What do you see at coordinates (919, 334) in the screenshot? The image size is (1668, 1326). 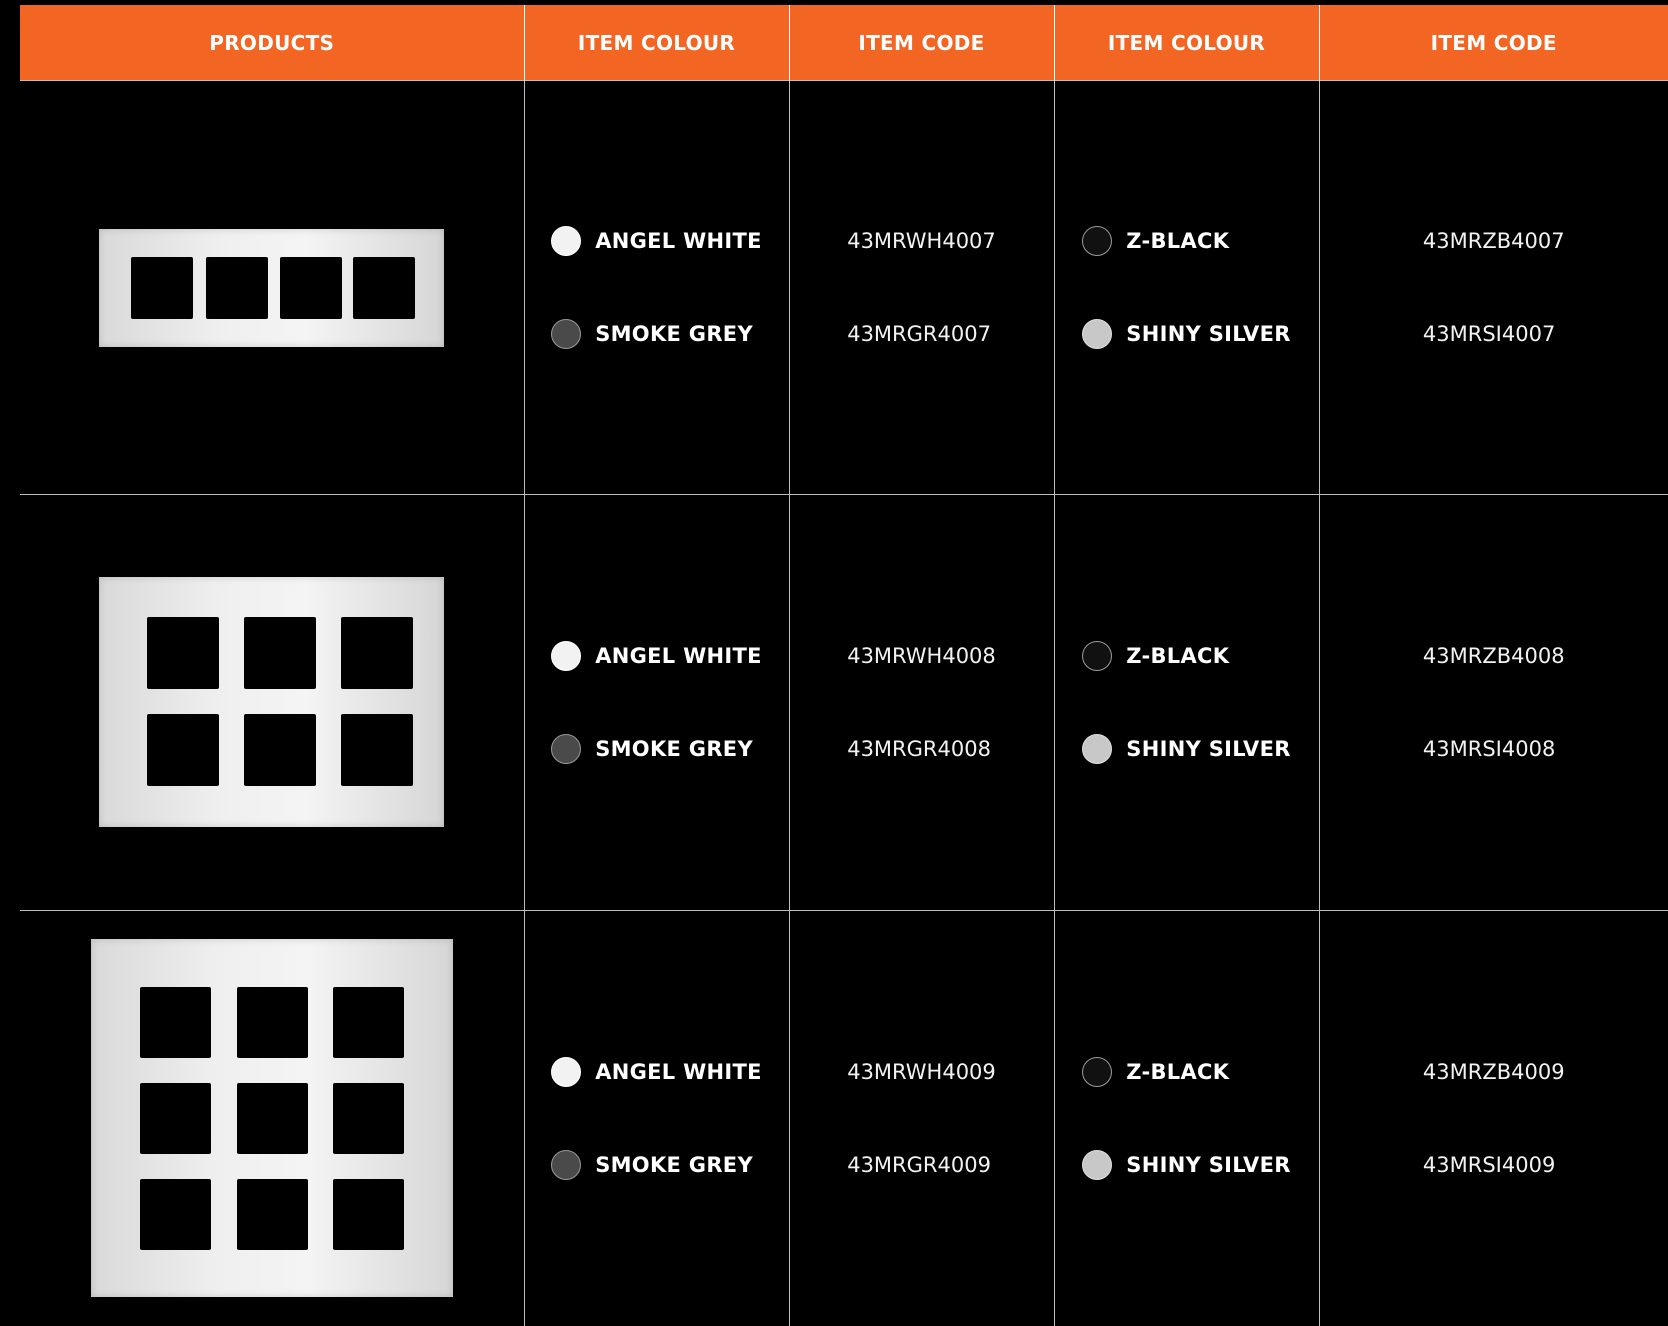 I see `item-code: 43MRGR4007` at bounding box center [919, 334].